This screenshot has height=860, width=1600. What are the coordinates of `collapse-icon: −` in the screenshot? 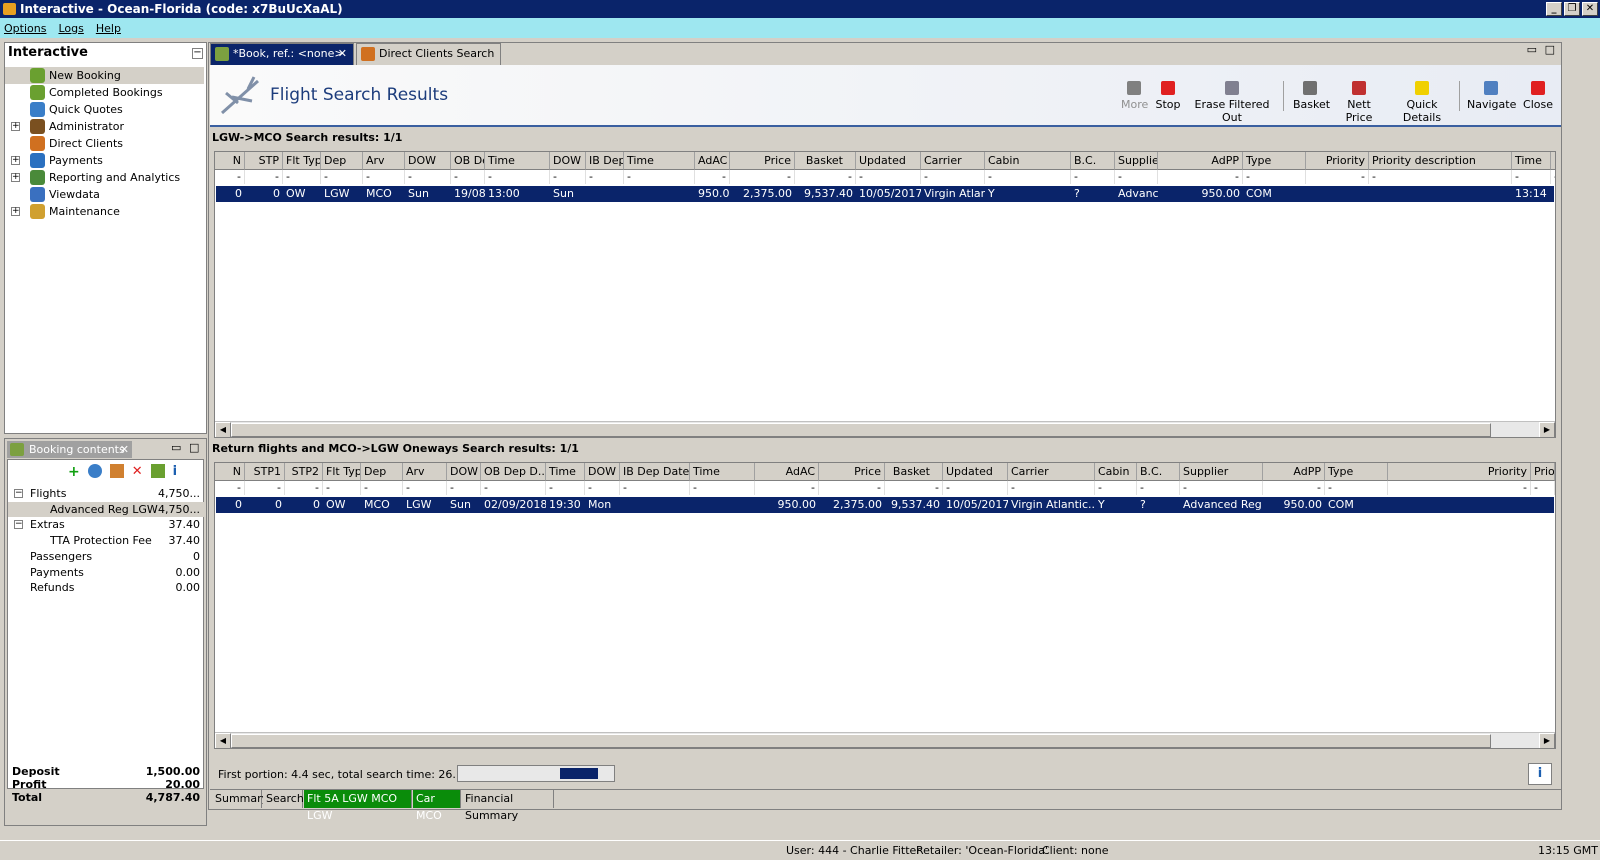 It's located at (18, 525).